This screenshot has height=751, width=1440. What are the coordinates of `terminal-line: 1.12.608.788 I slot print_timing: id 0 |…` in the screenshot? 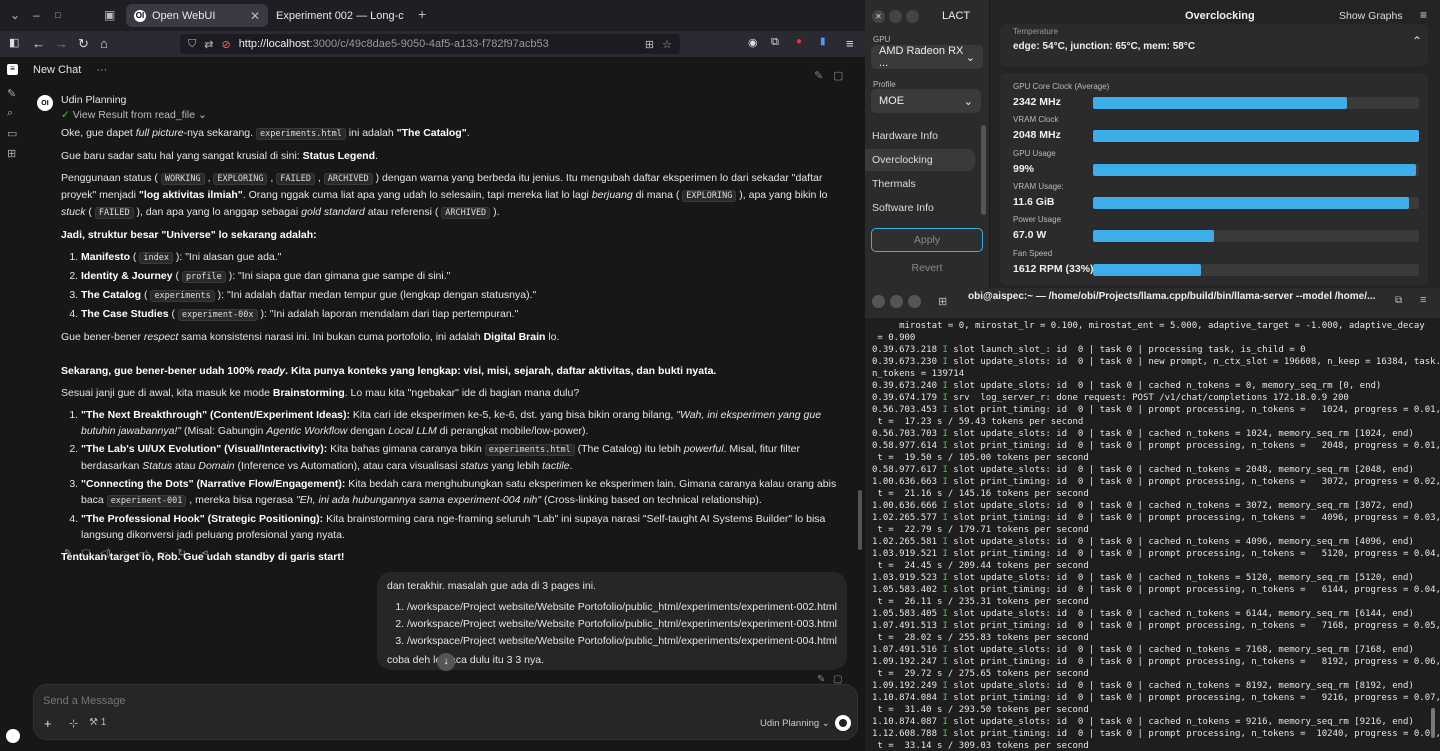 It's located at (1156, 734).